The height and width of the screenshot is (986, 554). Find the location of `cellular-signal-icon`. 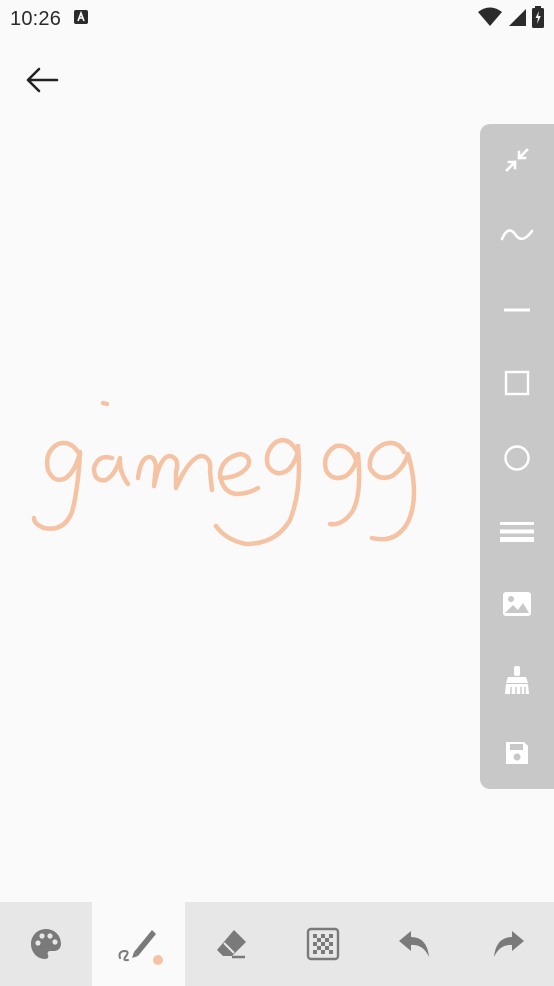

cellular-signal-icon is located at coordinates (517, 19).